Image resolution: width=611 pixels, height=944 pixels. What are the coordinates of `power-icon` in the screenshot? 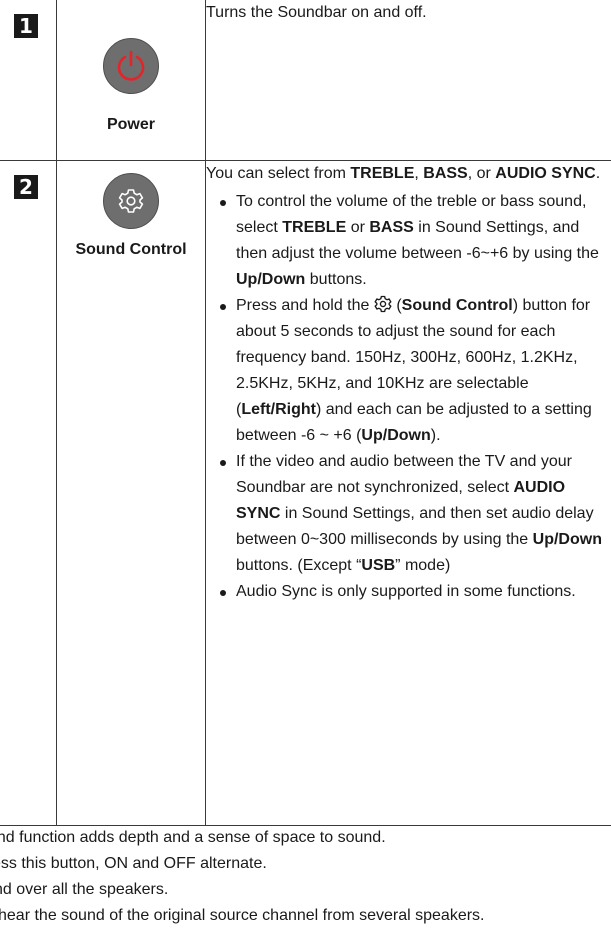 It's located at (131, 65).